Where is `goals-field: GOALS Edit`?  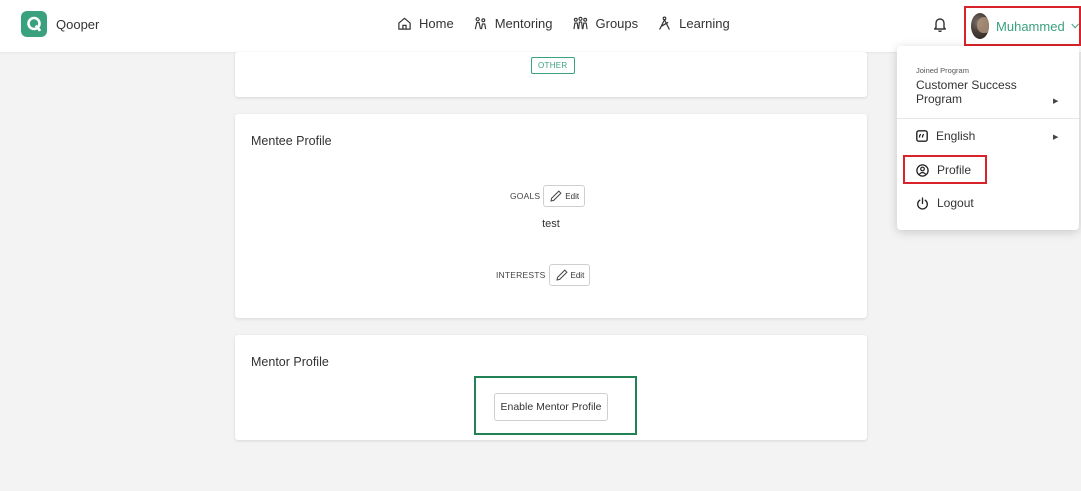
goals-field: GOALS Edit is located at coordinates (548, 196).